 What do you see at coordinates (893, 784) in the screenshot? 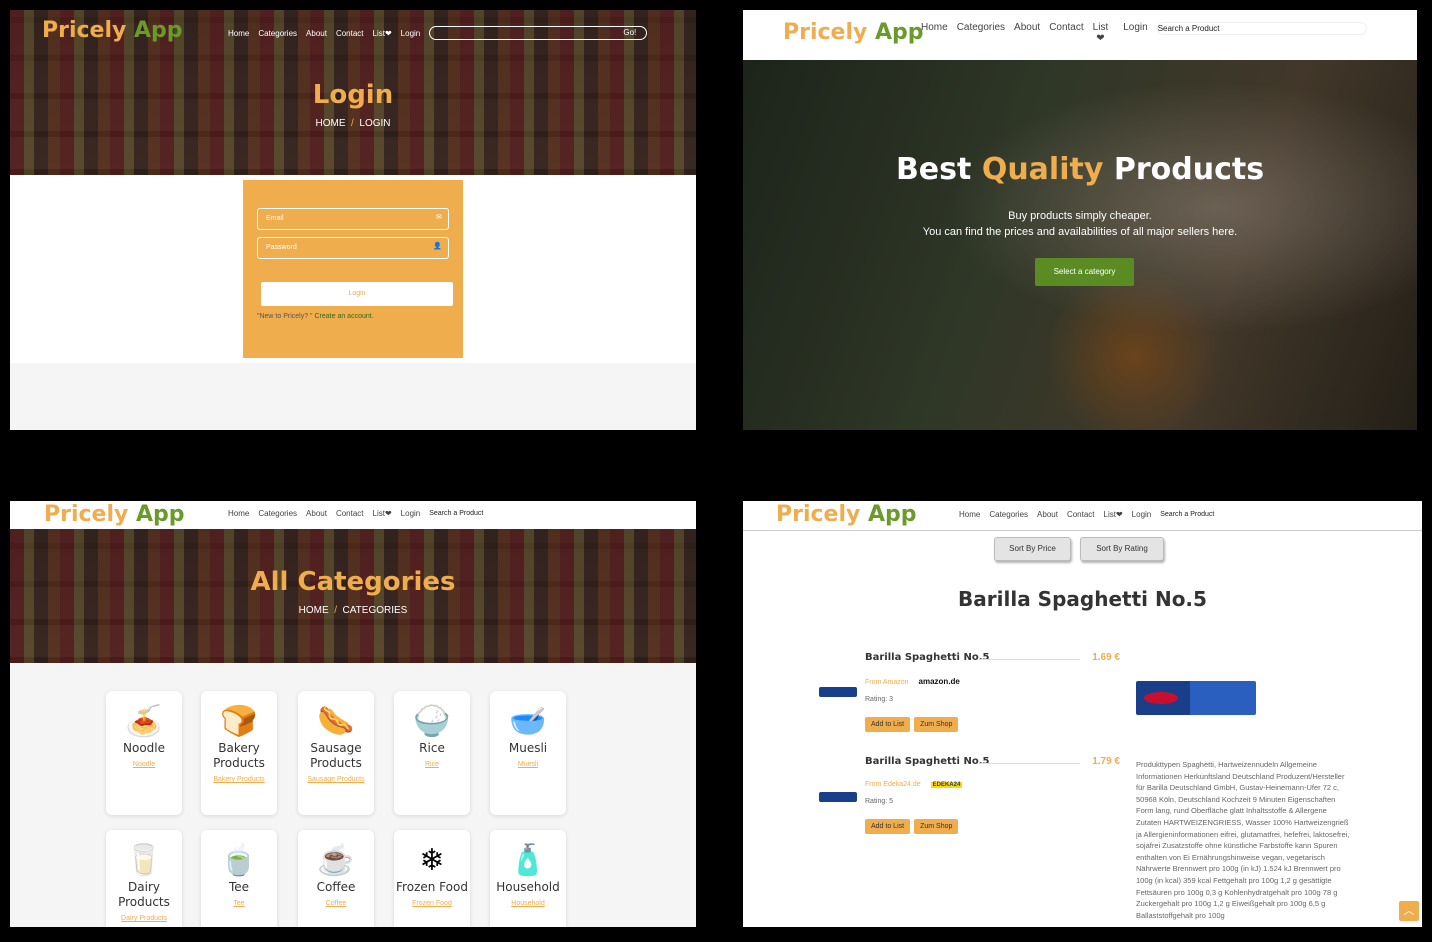
I see `offer-seller: From Edeka24.de` at bounding box center [893, 784].